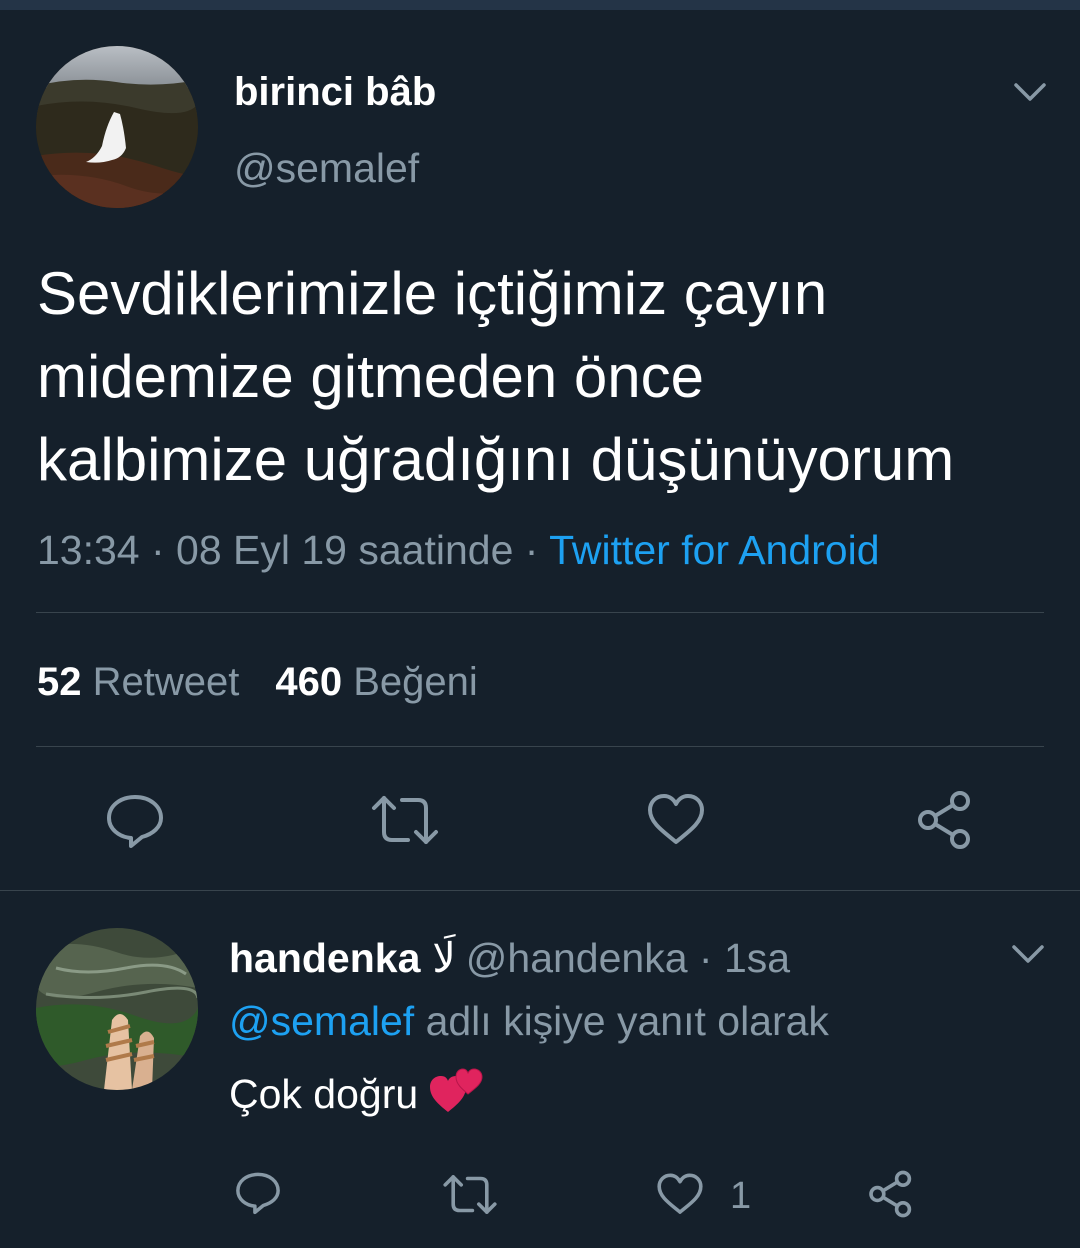 The width and height of the screenshot is (1080, 1248). I want to click on retweet-stat: 52 Retweet, so click(138, 682).